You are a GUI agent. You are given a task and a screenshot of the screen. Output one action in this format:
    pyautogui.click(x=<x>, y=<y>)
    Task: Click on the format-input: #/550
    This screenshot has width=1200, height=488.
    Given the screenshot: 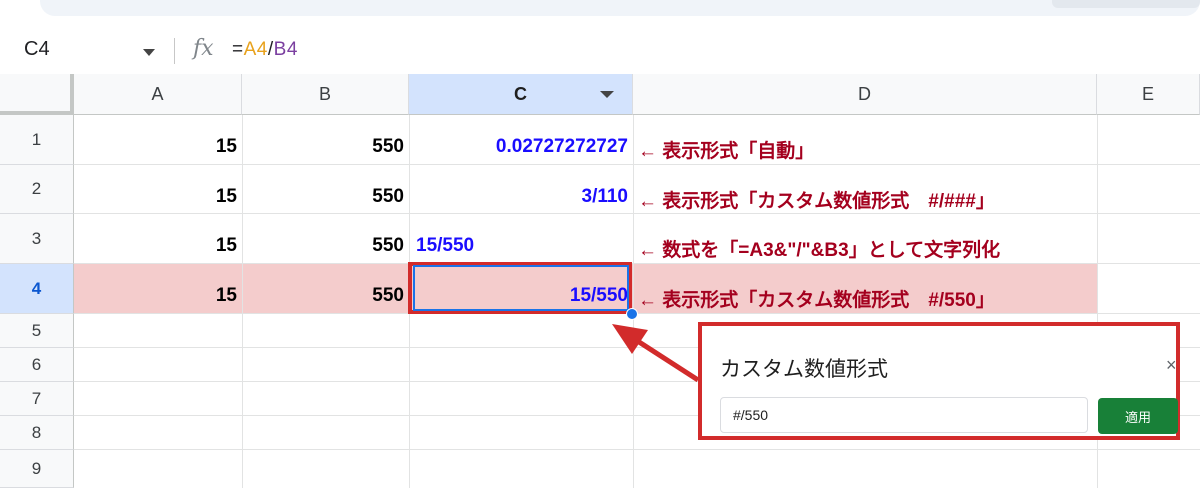 What is the action you would take?
    pyautogui.click(x=904, y=415)
    